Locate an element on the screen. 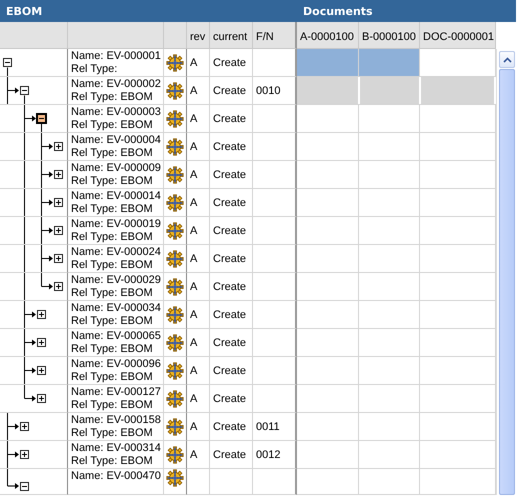  table-cell: Name: EV-000127 Rel Type: EBOM is located at coordinates (116, 399).